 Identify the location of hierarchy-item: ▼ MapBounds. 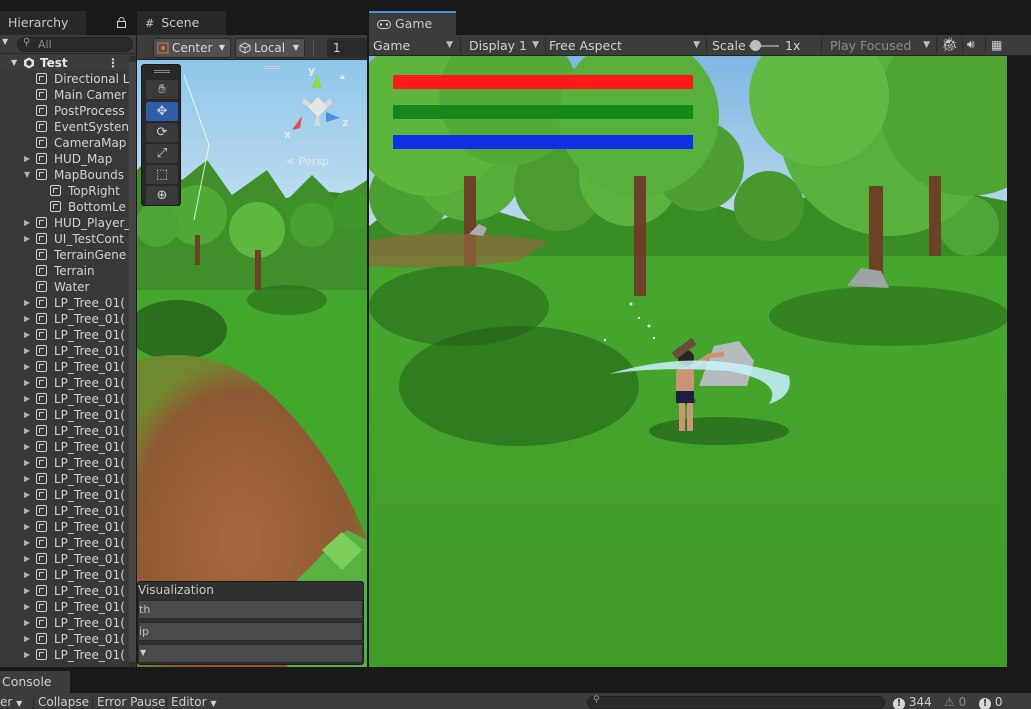
(68, 175).